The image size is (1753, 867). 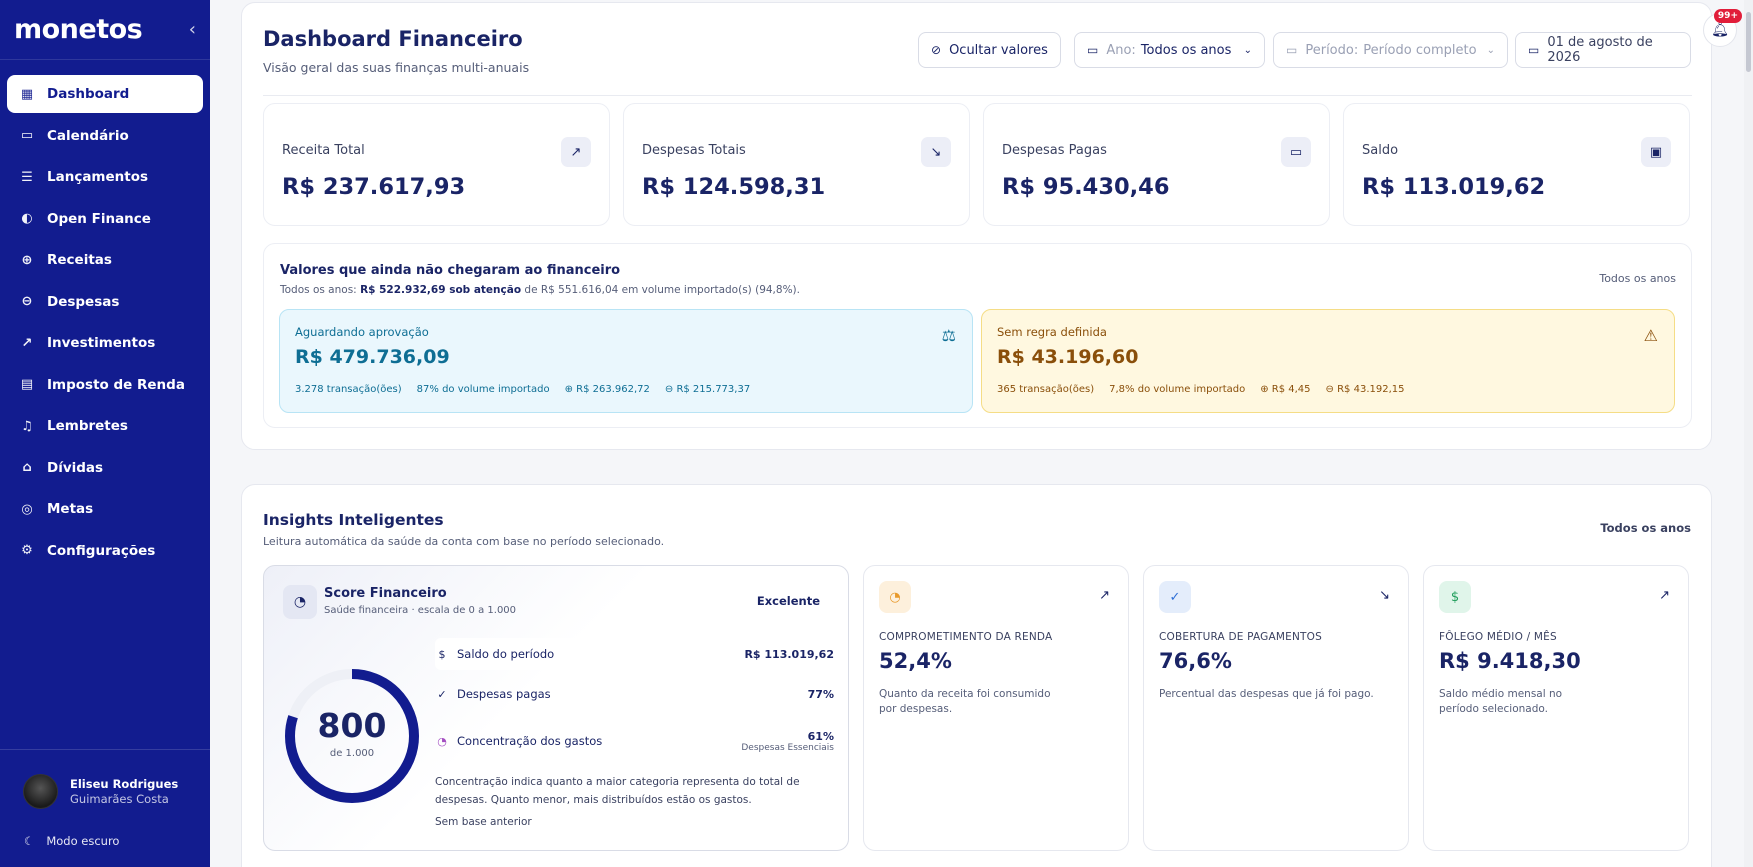 I want to click on sidebar-item-label: Despesas, so click(x=83, y=301).